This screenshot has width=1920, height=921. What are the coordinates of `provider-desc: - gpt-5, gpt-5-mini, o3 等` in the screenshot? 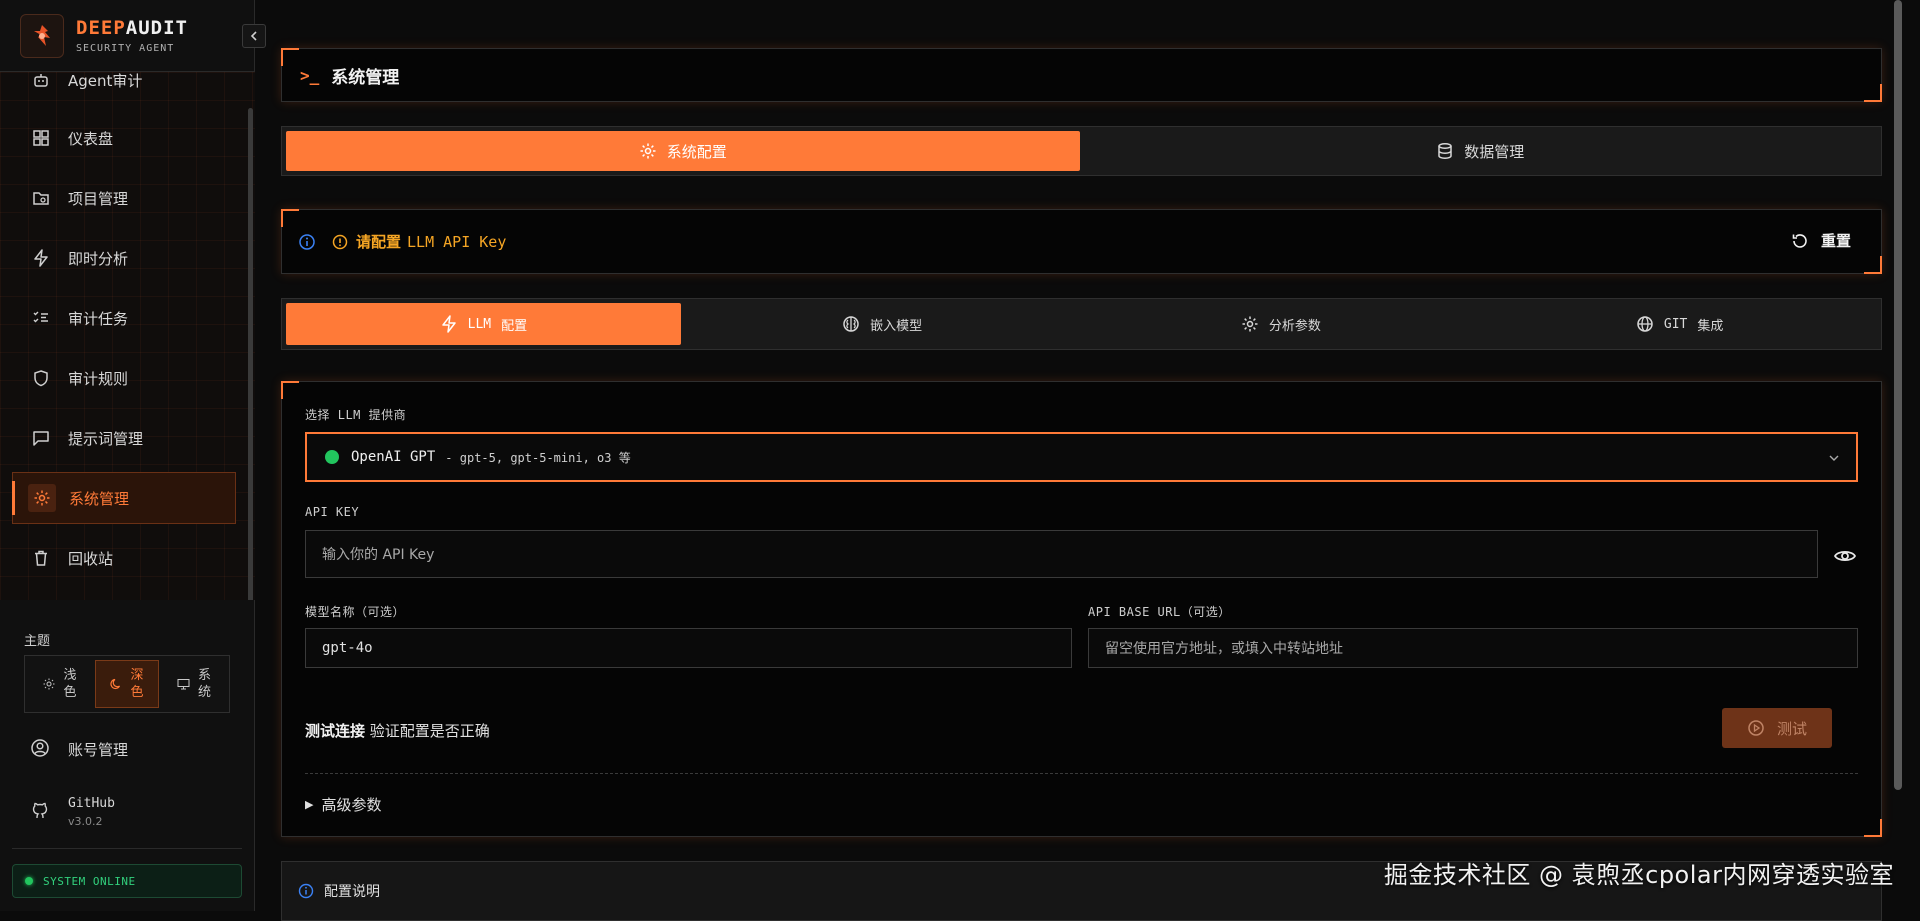 It's located at (538, 457).